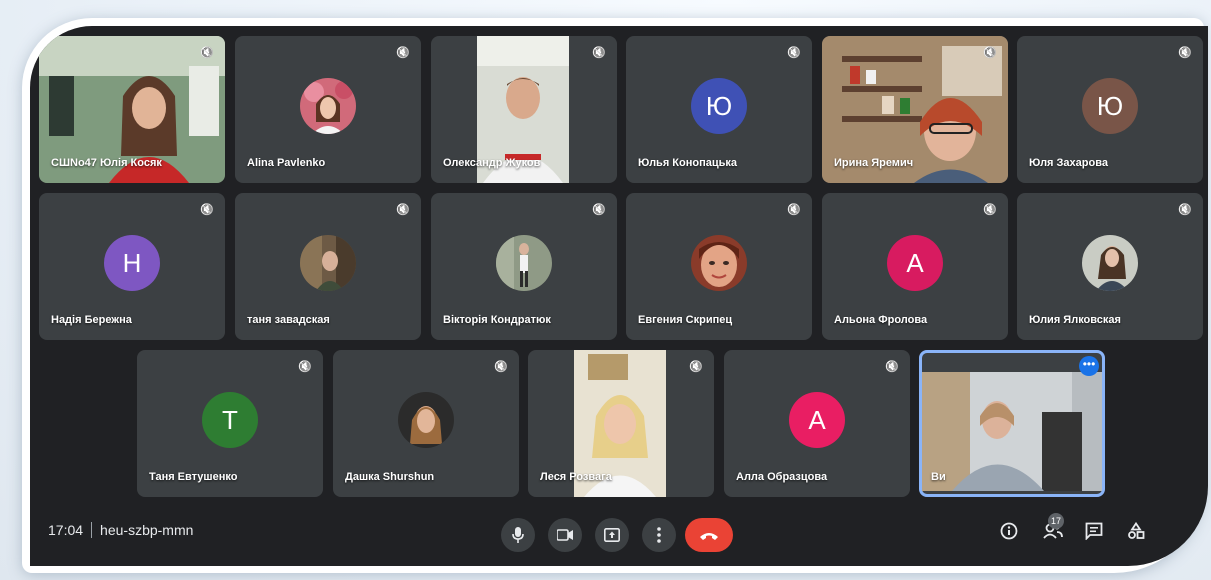 Image resolution: width=1211 pixels, height=580 pixels. I want to click on participant-name: Надія Бережна, so click(91, 320).